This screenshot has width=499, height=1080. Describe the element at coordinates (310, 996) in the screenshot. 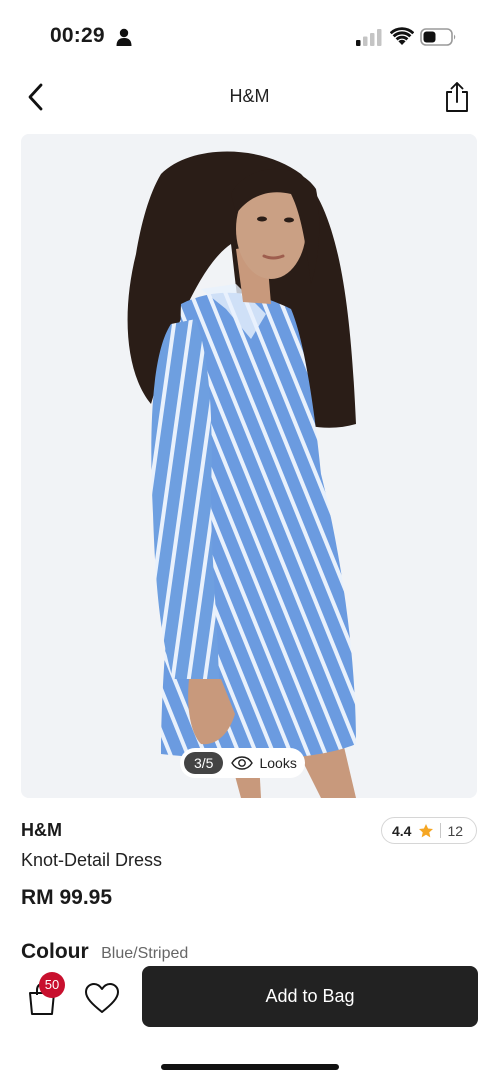

I see `add-to-bag-button: Add to Bag` at that location.